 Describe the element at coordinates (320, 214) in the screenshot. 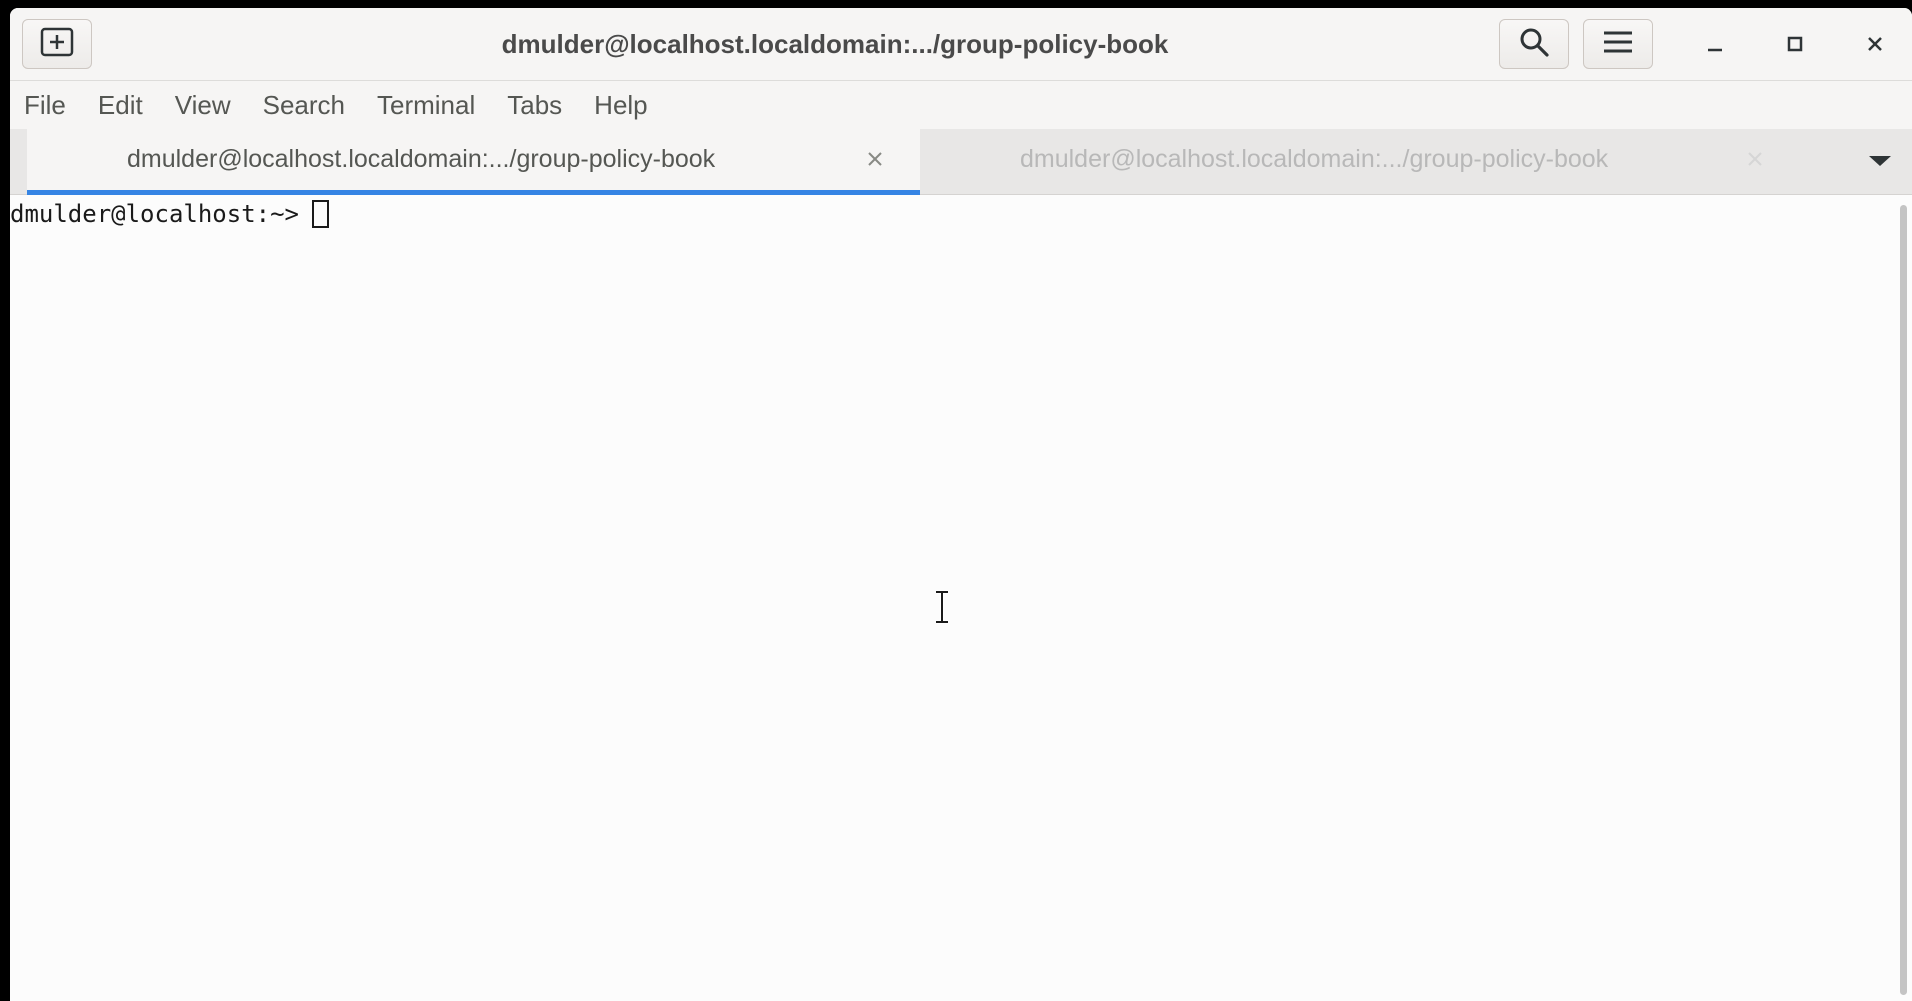

I see `text-cursor` at that location.